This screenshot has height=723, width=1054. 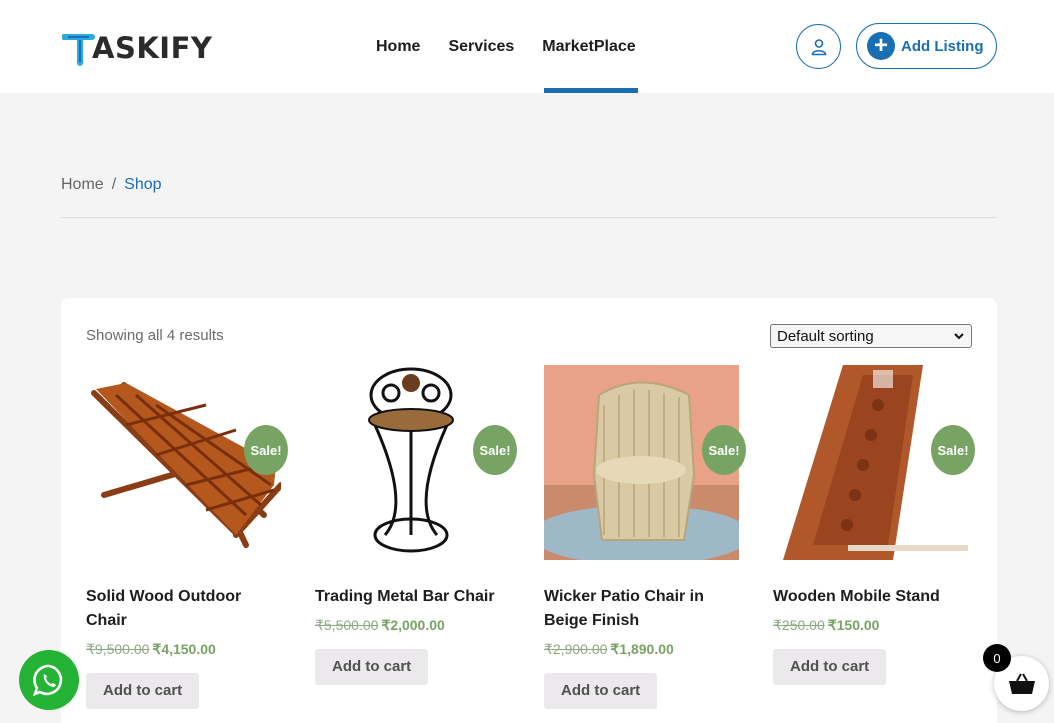 What do you see at coordinates (82, 185) in the screenshot?
I see `breadcrumb-home: Home` at bounding box center [82, 185].